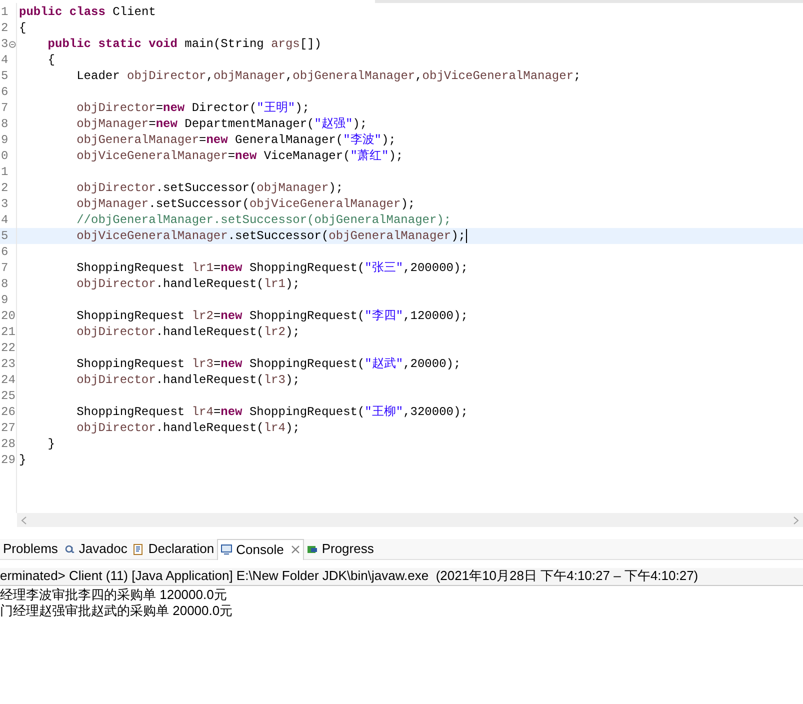 Image resolution: width=803 pixels, height=704 pixels. I want to click on code-line: ShoppingRequest lr3=new ShoppingRequest("赵武",20000);, so click(268, 364).